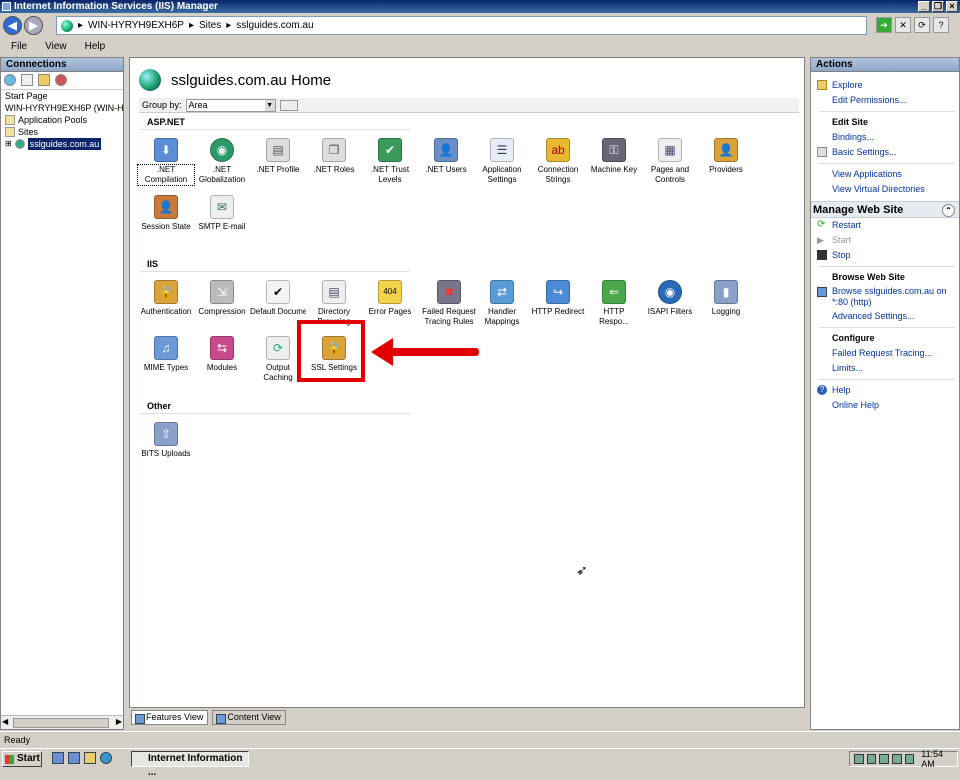 Image resolution: width=960 pixels, height=780 pixels. What do you see at coordinates (884, 25) in the screenshot?
I see `go-icon: ➜` at bounding box center [884, 25].